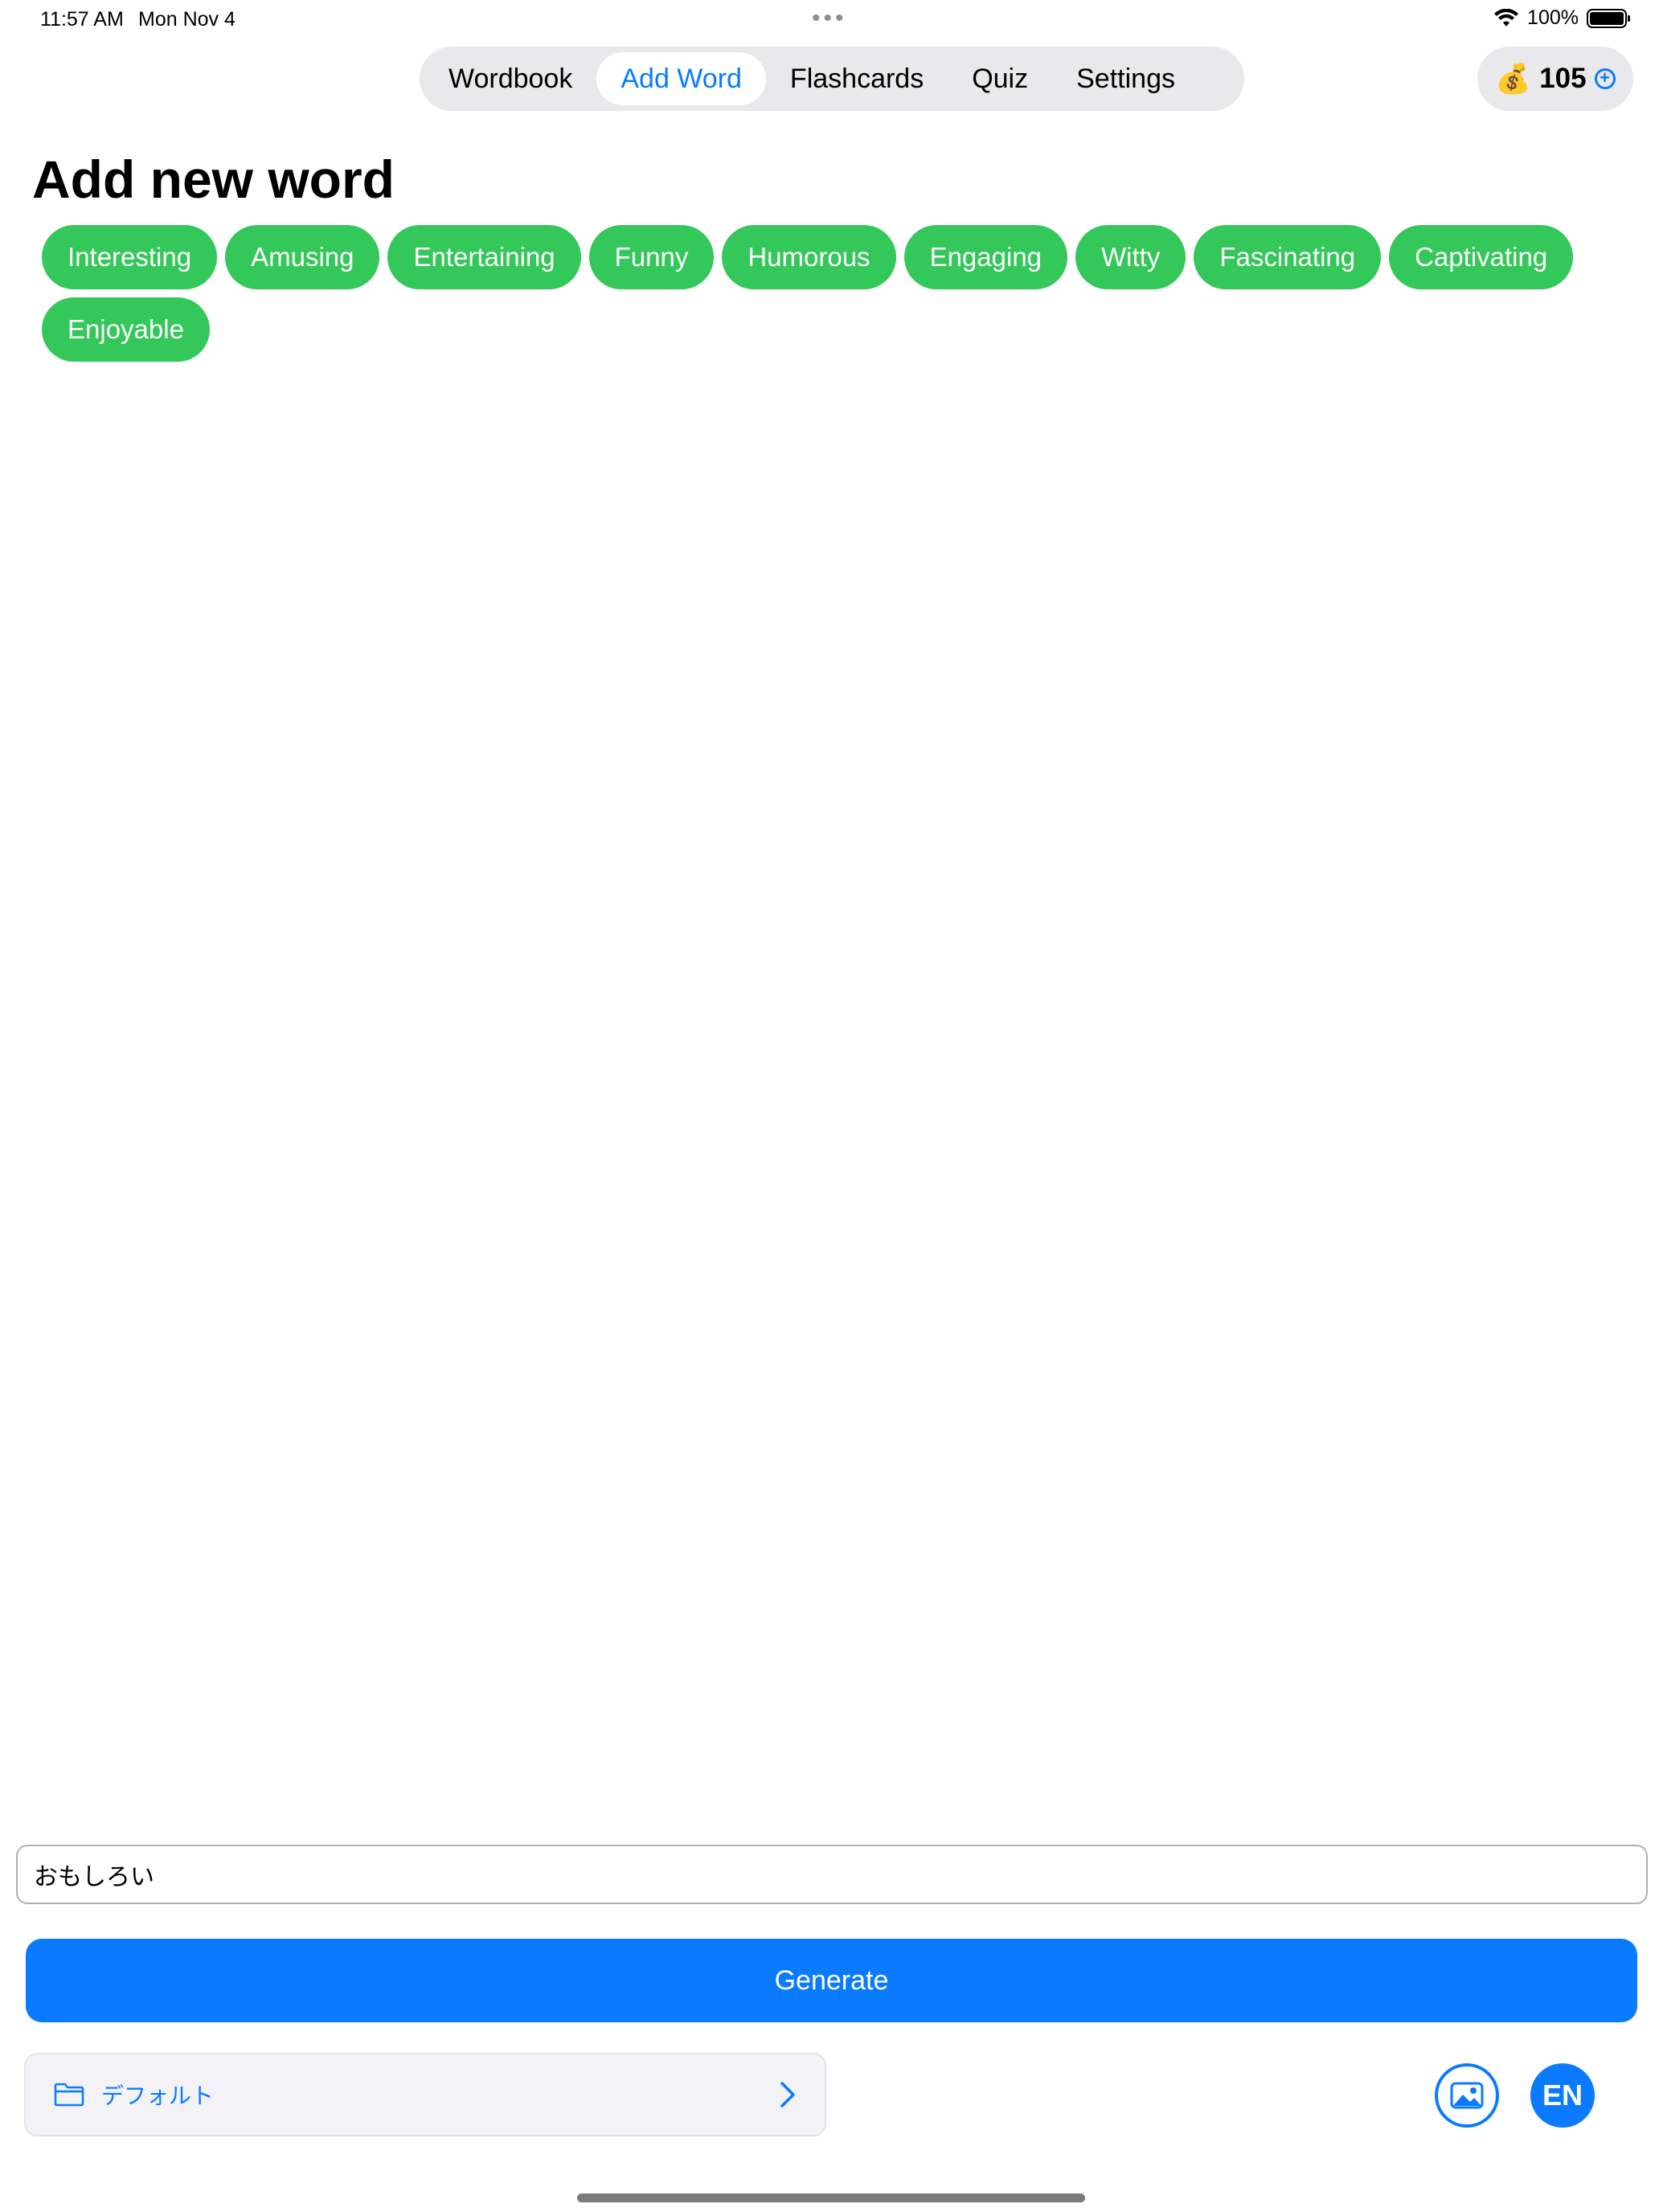  What do you see at coordinates (510, 78) in the screenshot?
I see `tab-wordbook: Wordbook` at bounding box center [510, 78].